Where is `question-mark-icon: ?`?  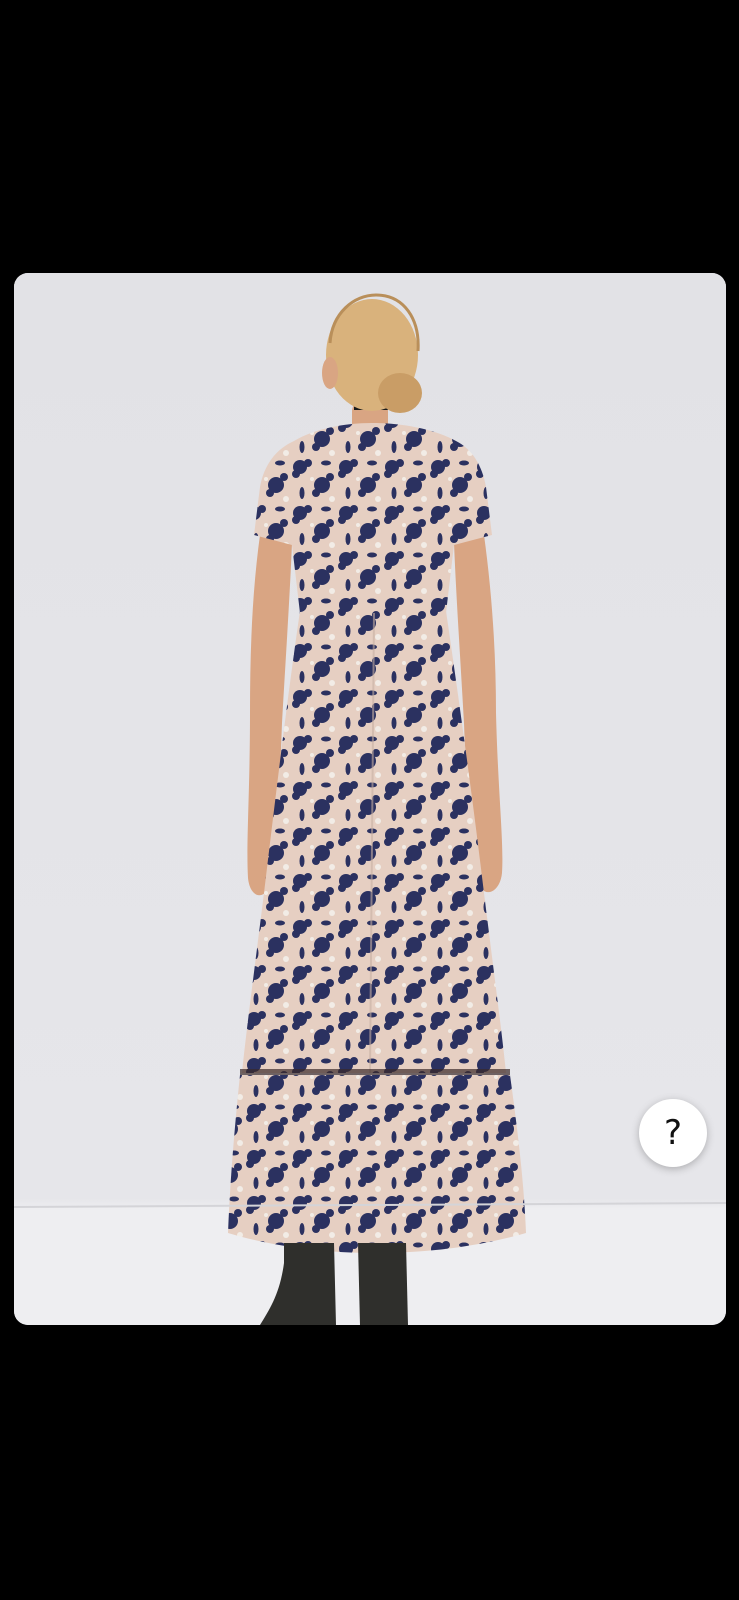
question-mark-icon: ? is located at coordinates (673, 1133).